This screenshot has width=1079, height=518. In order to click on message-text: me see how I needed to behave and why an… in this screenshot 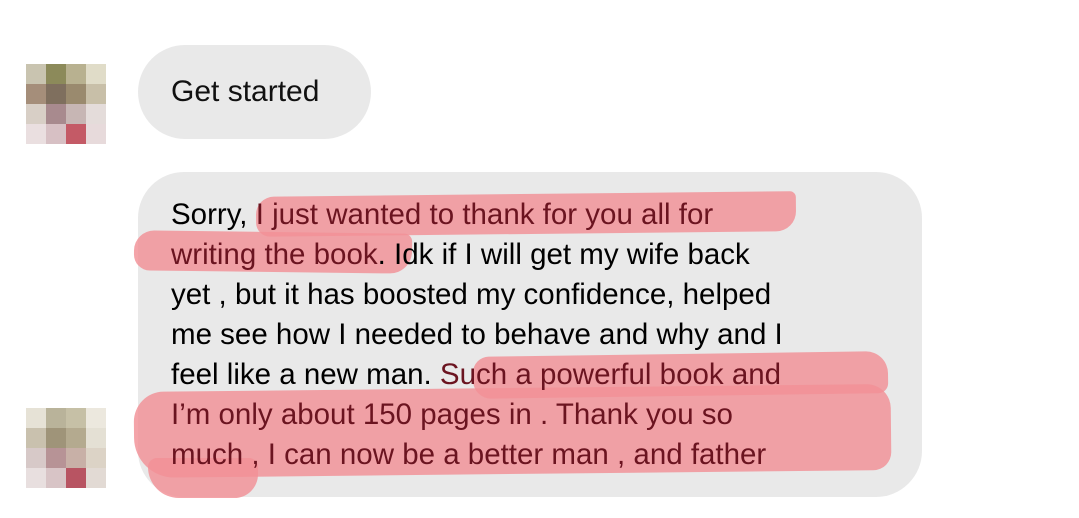, I will do `click(477, 334)`.